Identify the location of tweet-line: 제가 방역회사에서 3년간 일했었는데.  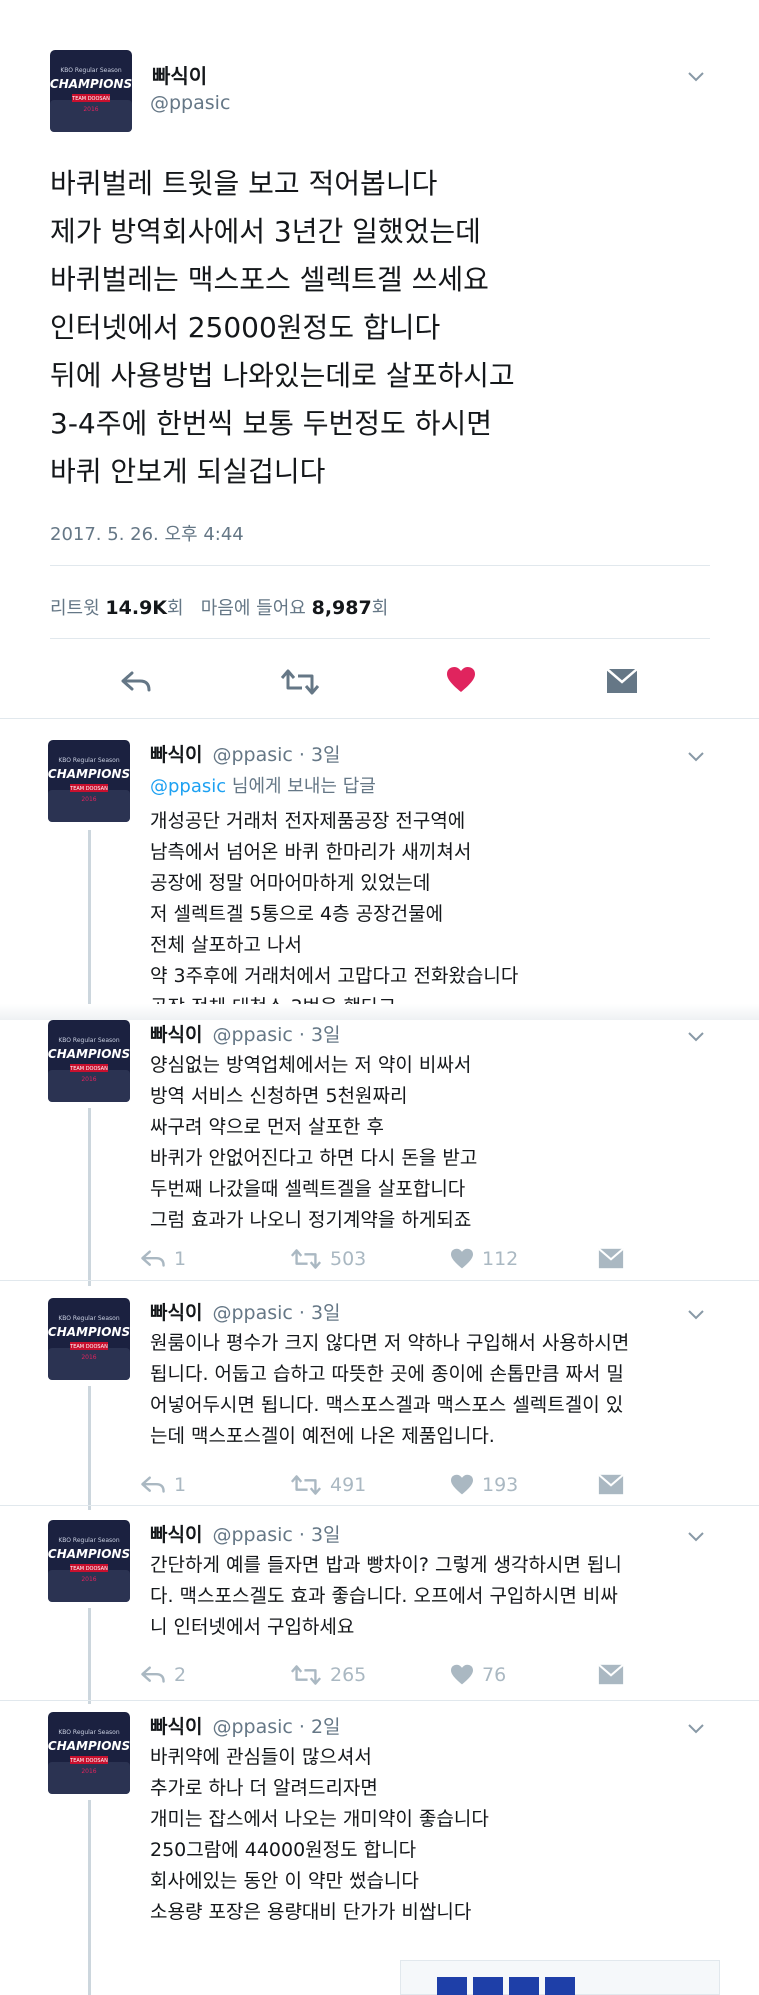
(265, 231).